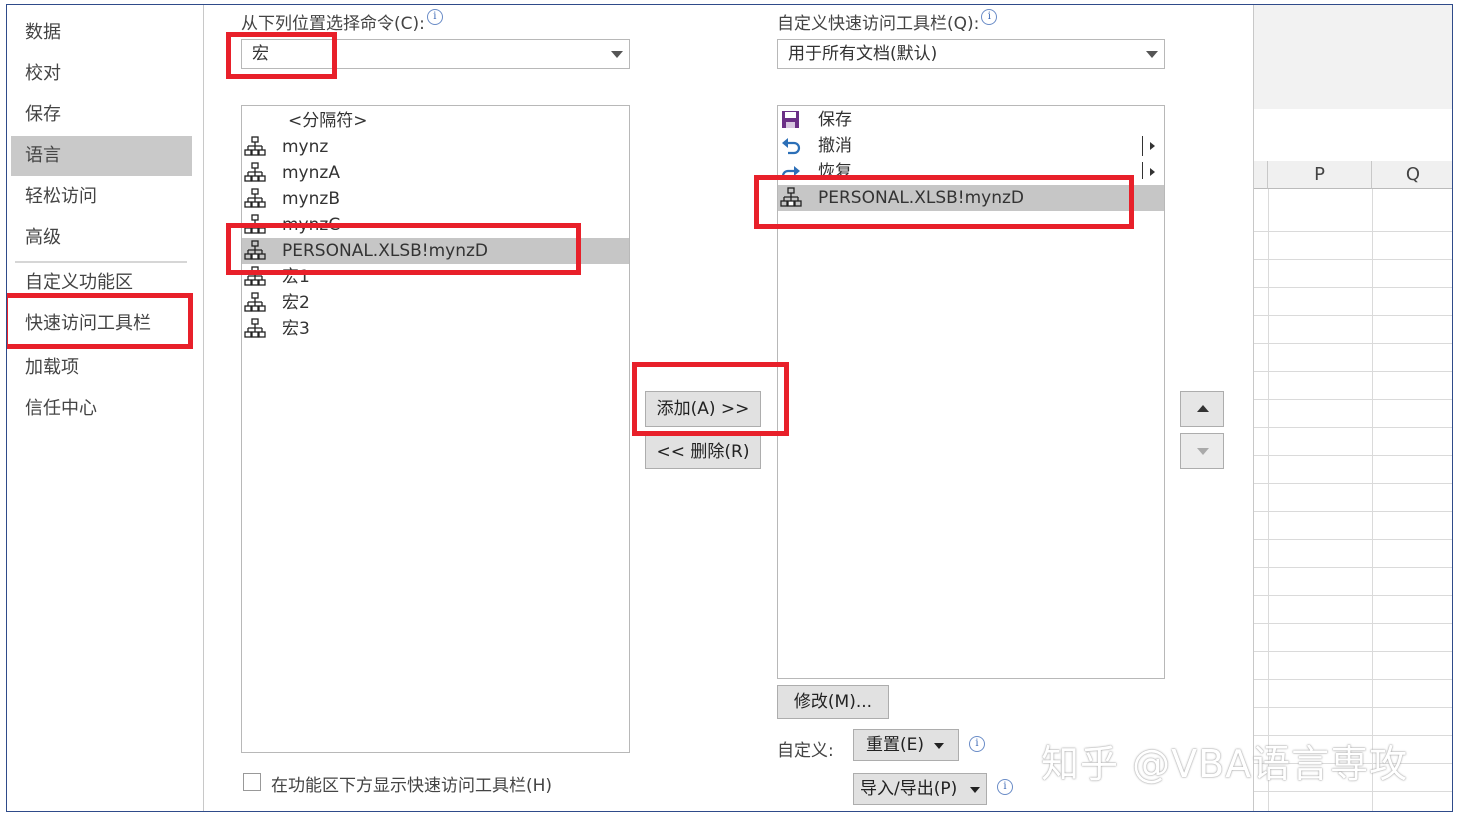 The width and height of the screenshot is (1478, 818). Describe the element at coordinates (1225, 764) in the screenshot. I see `watermark: 知乎 @VBA语言専攻` at that location.